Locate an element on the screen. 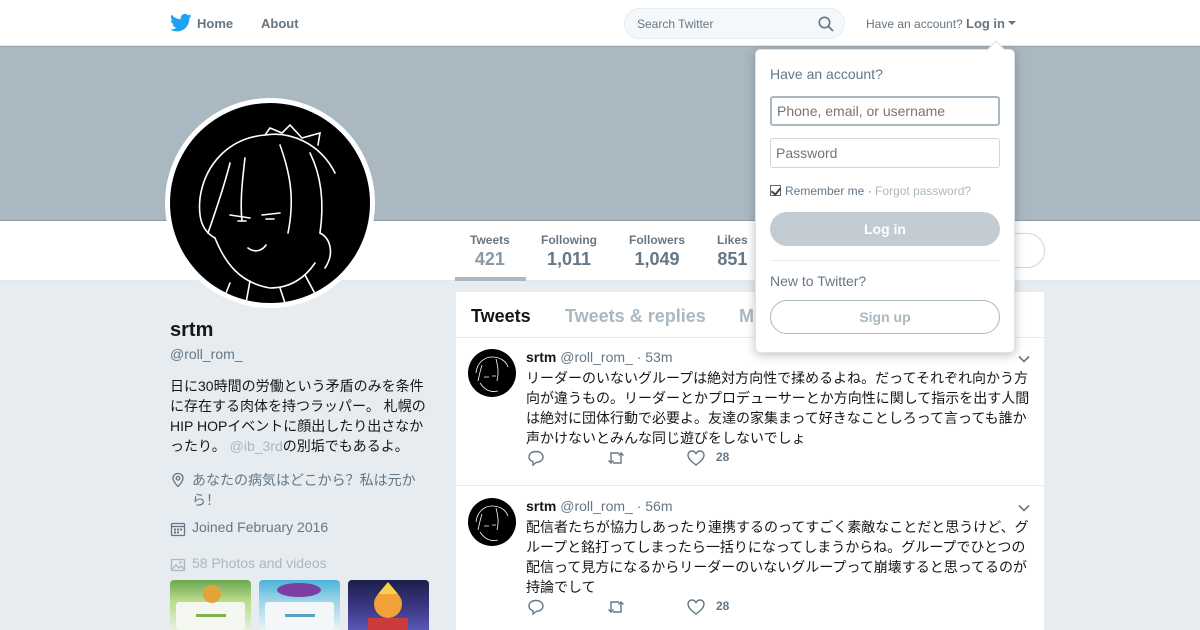  tweet-header: srtm @roll_rom_ · 53m is located at coordinates (599, 357).